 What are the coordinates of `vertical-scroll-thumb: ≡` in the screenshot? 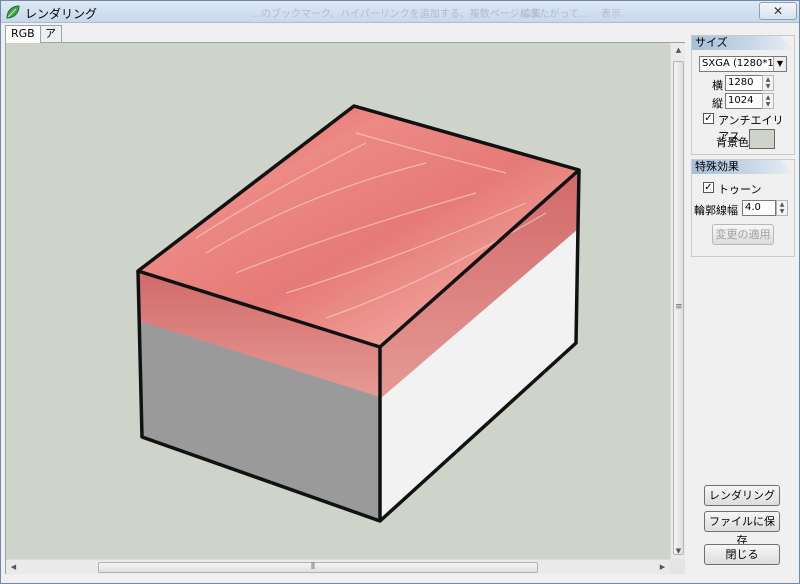 It's located at (678, 308).